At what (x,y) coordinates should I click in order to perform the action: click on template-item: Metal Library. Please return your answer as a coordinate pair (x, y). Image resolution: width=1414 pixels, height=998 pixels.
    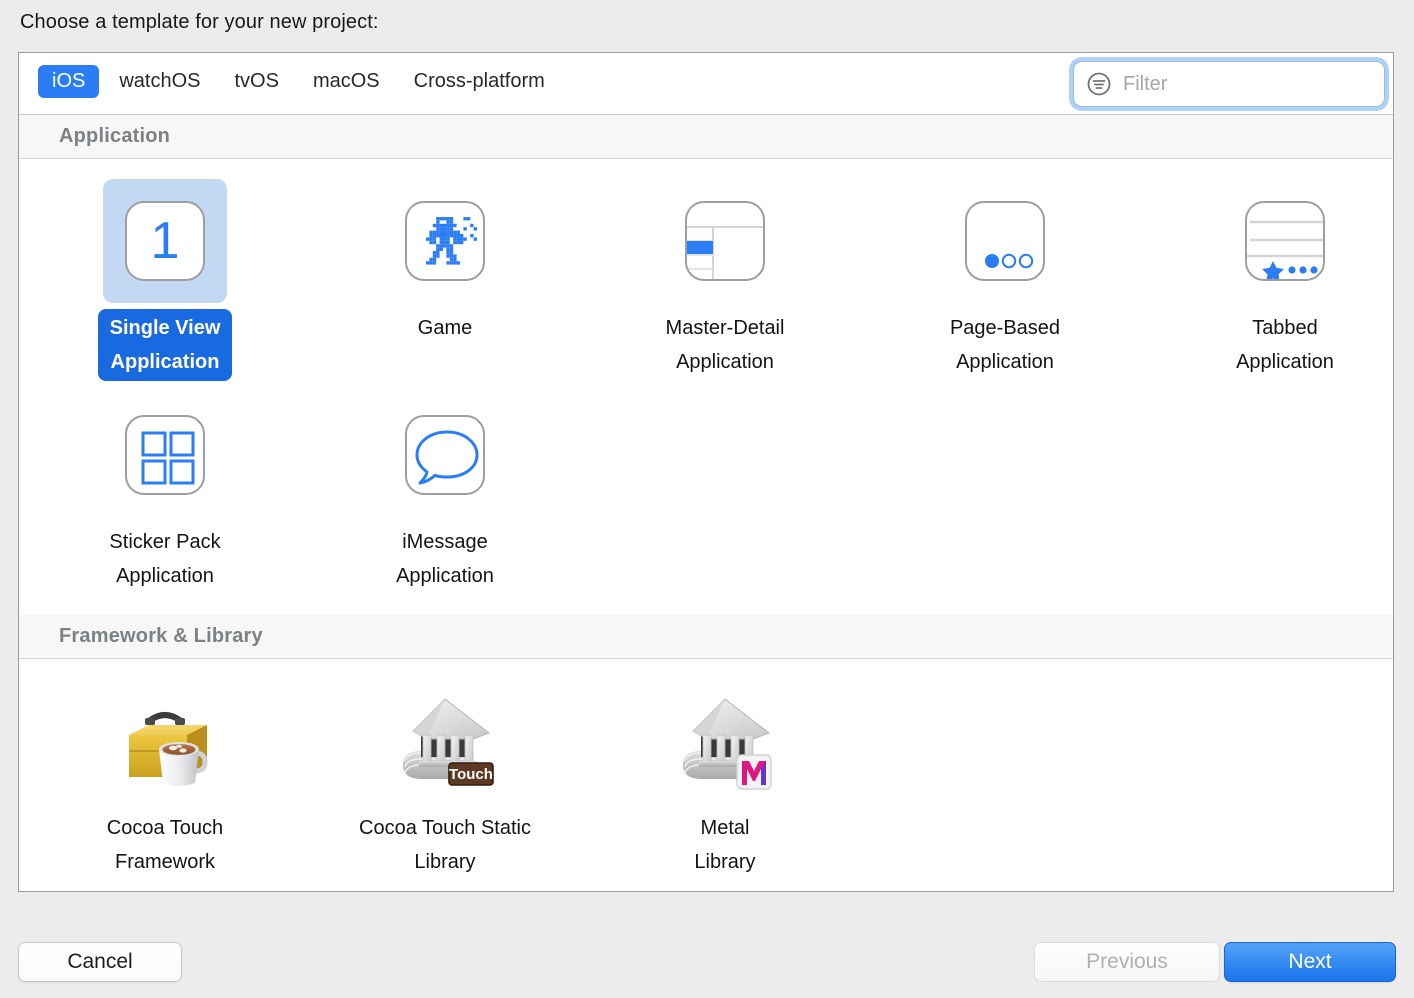
    Looking at the image, I should click on (725, 780).